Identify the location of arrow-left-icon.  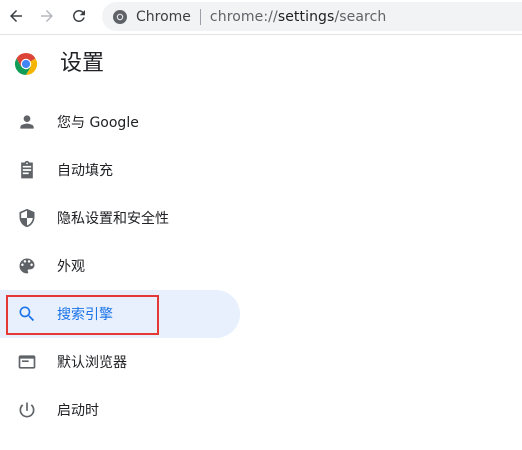
(16, 16).